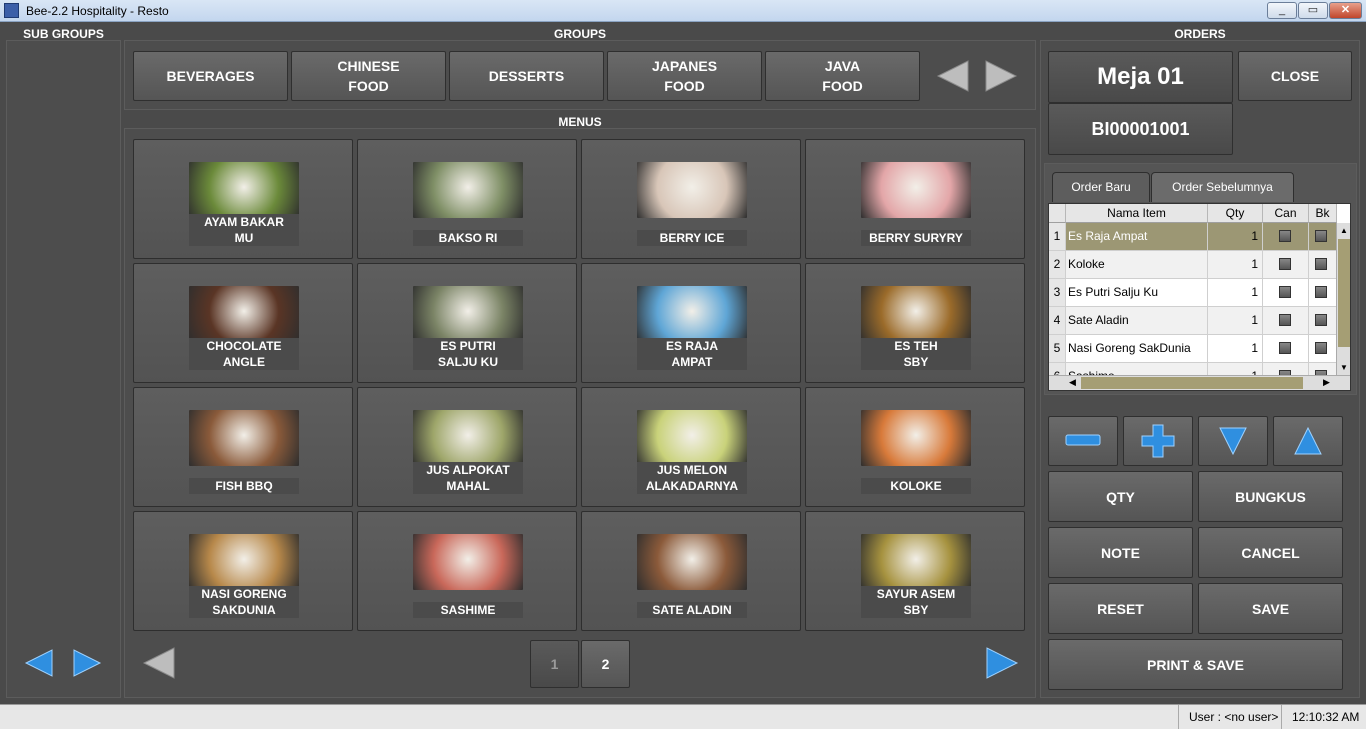 Image resolution: width=1366 pixels, height=729 pixels. Describe the element at coordinates (1195, 664) in the screenshot. I see `print-save-button: PRINT & SAVE` at that location.